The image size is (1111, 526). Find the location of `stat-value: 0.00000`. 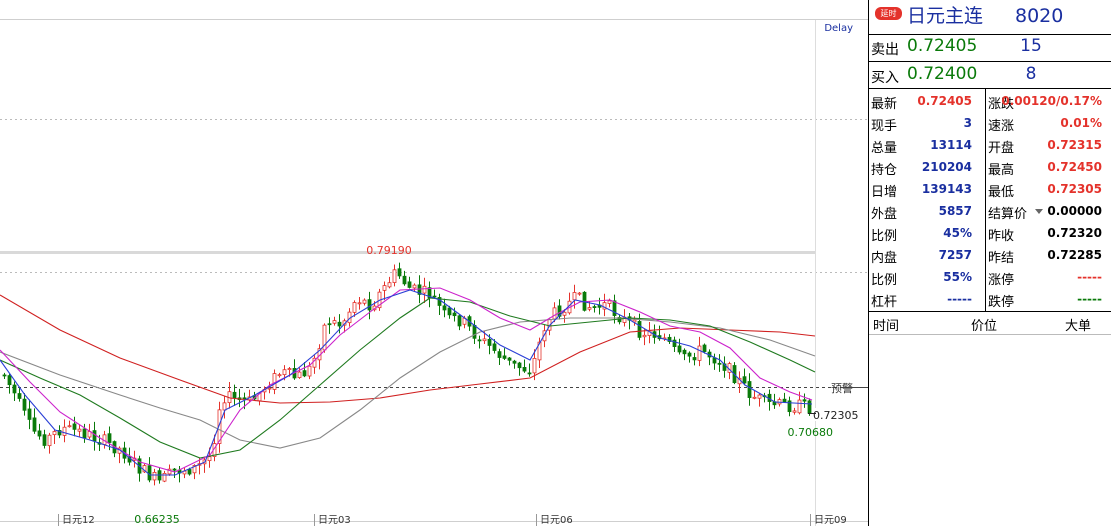

stat-value: 0.00000 is located at coordinates (1074, 211).